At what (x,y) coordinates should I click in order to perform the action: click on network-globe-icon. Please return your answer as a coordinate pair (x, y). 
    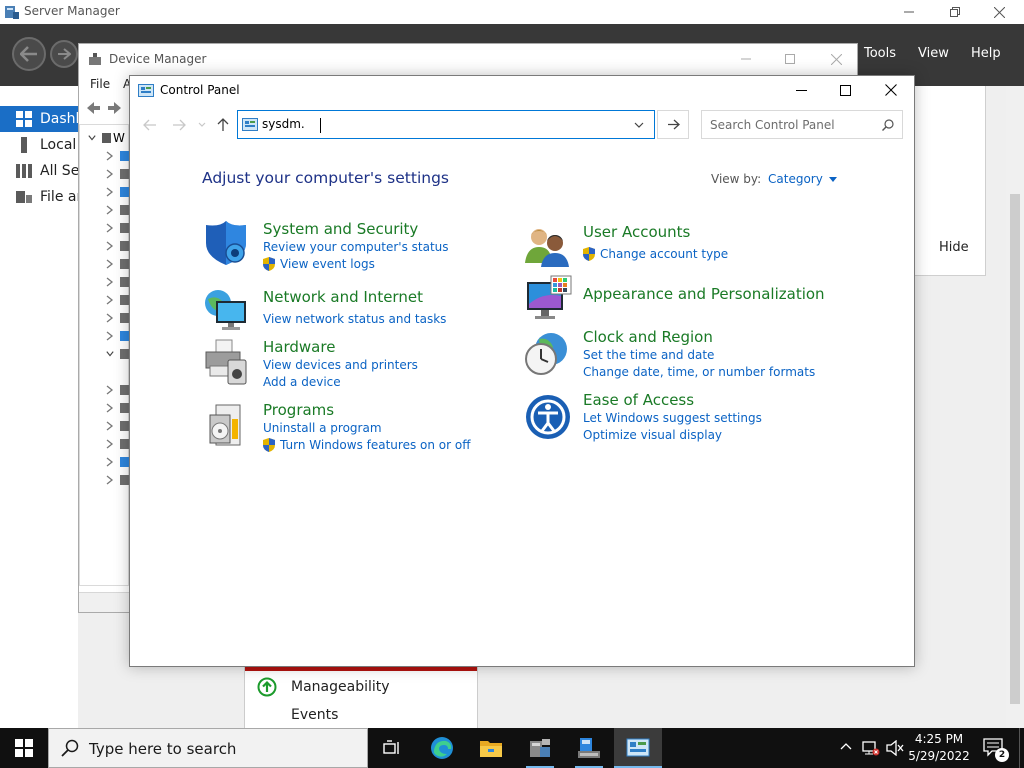
    Looking at the image, I should click on (226, 309).